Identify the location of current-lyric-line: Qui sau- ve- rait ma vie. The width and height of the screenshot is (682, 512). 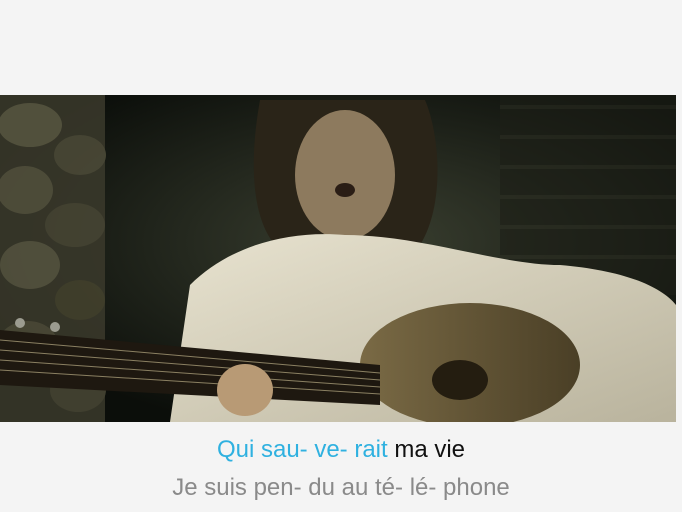
(341, 450).